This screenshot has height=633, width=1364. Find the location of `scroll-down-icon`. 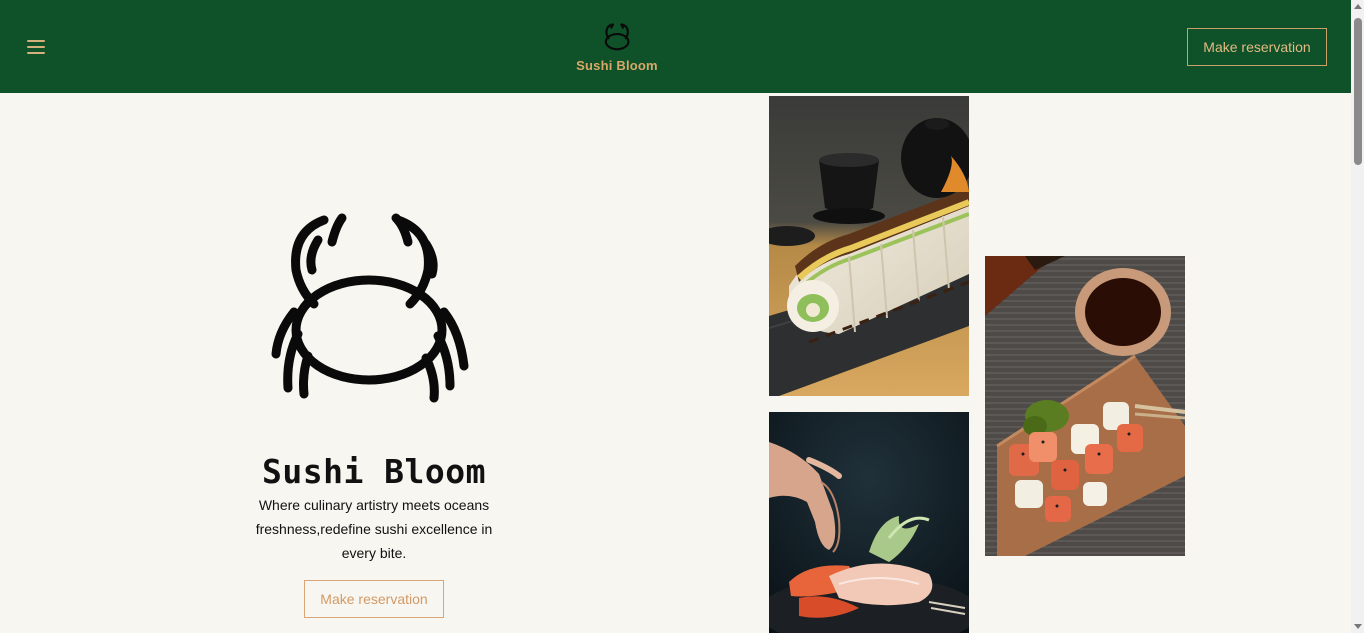

scroll-down-icon is located at coordinates (1358, 626).